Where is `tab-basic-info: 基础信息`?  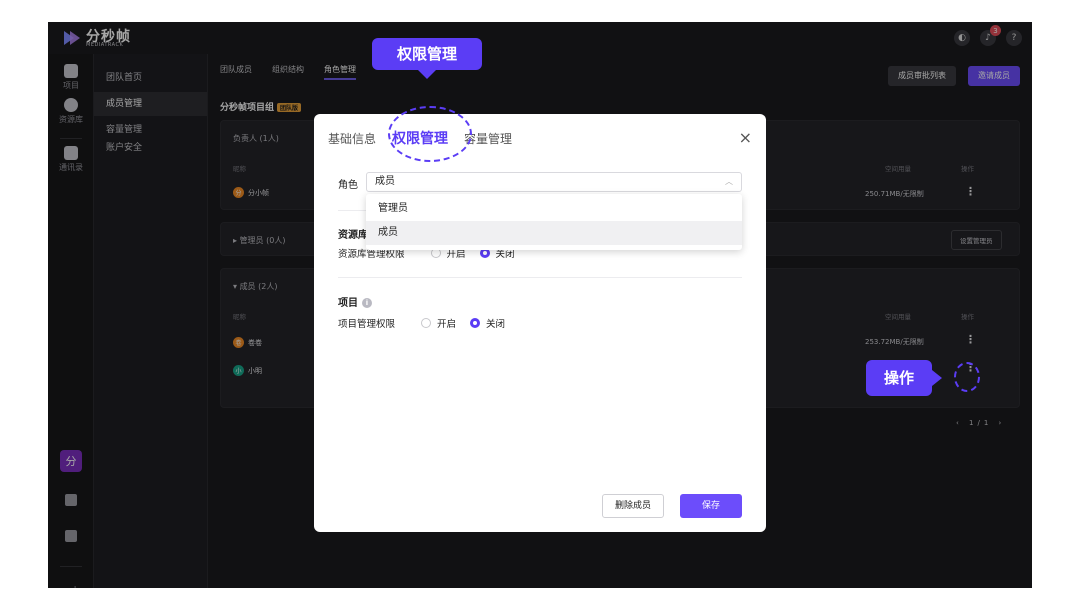 tab-basic-info: 基础信息 is located at coordinates (352, 138).